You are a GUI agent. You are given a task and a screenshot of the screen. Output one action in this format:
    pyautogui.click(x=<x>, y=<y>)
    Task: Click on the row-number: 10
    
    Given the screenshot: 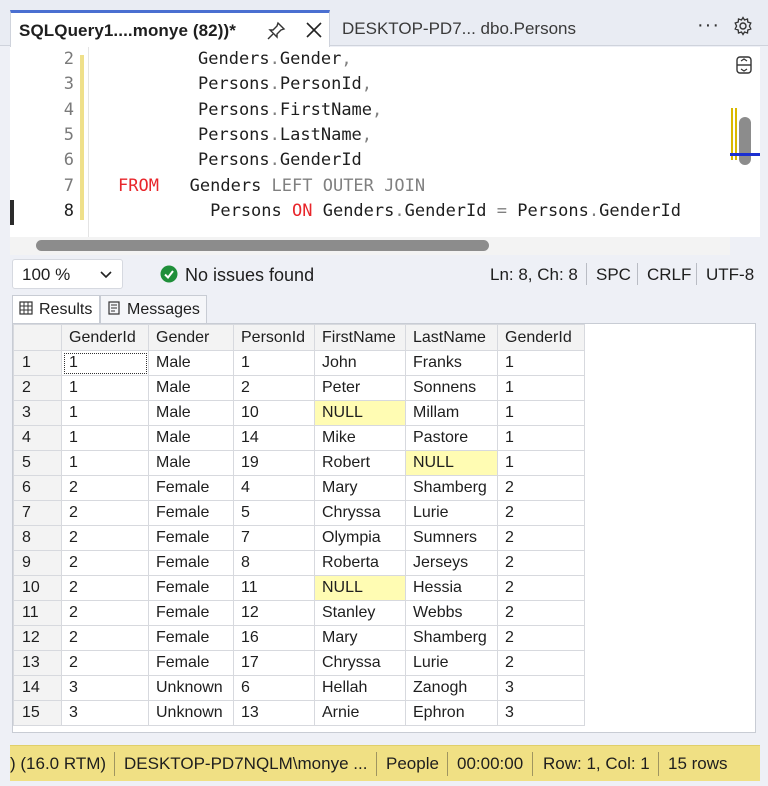 What is the action you would take?
    pyautogui.click(x=37, y=588)
    